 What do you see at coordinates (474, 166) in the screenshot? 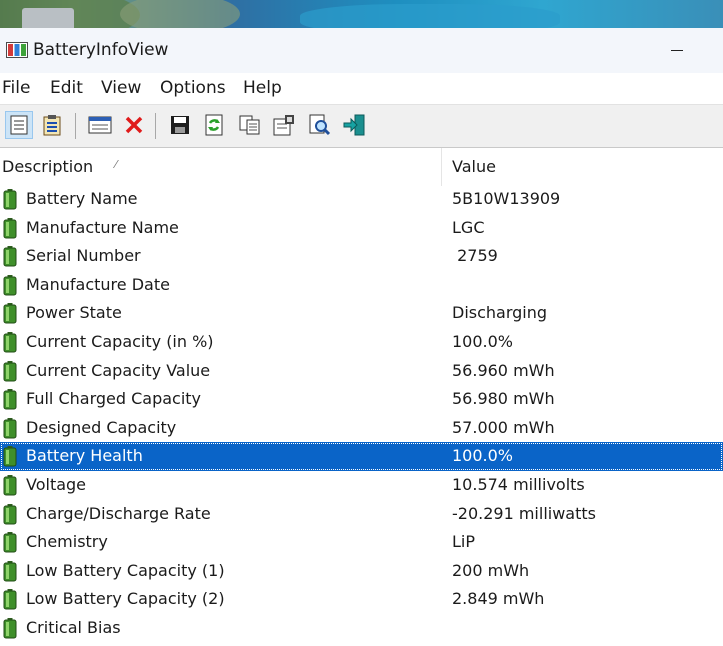
I see `column-header-value: Value` at bounding box center [474, 166].